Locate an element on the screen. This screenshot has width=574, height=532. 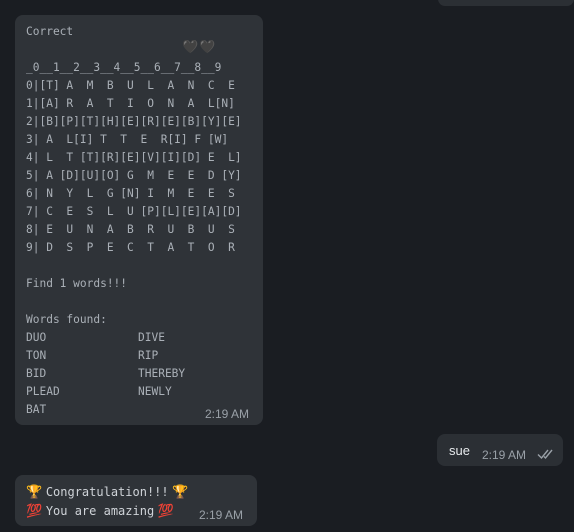
congrats-line-1: 🏆 Congratulation!!! 🏆 is located at coordinates (107, 492).